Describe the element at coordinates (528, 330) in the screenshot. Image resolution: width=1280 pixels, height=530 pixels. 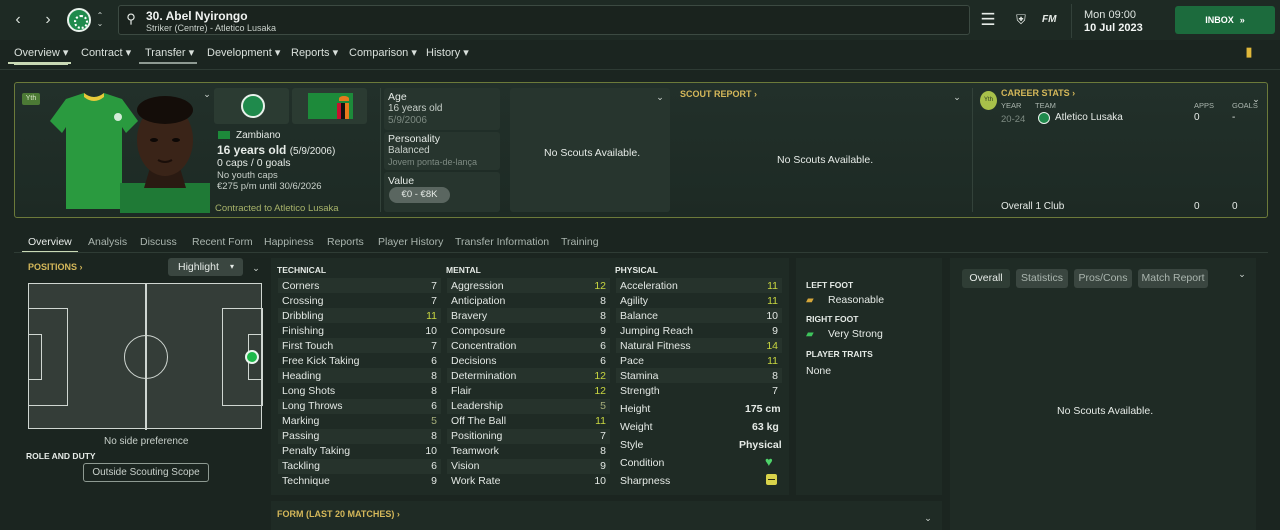
I see `mental-attr-row: Composure 9` at that location.